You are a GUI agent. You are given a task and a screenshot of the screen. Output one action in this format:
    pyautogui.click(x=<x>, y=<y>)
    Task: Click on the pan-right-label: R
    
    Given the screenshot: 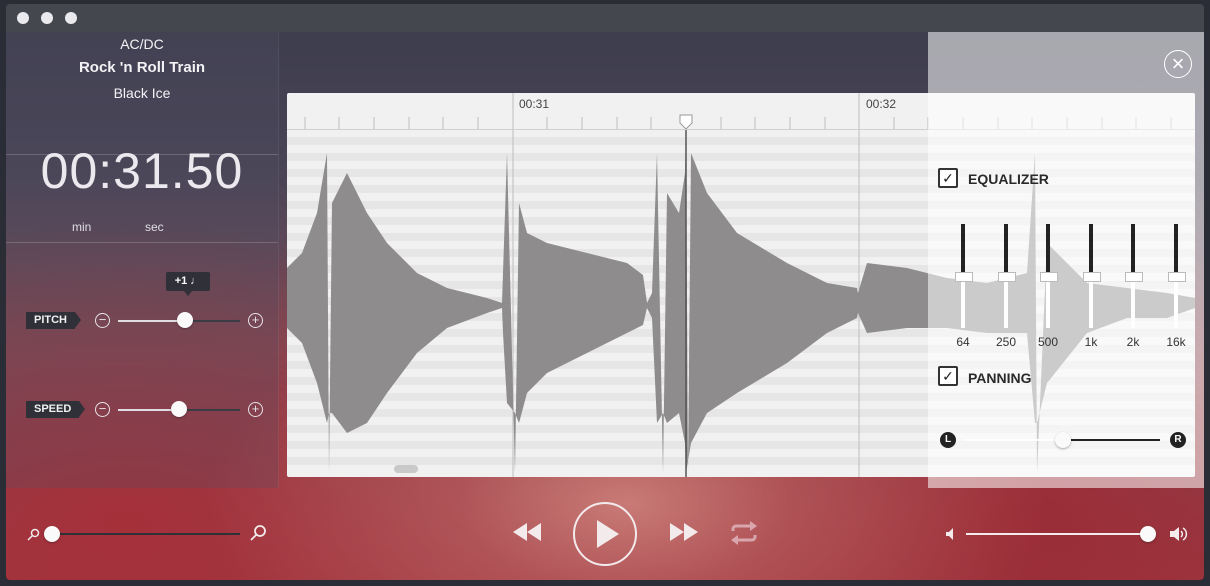 What is the action you would take?
    pyautogui.click(x=1178, y=440)
    